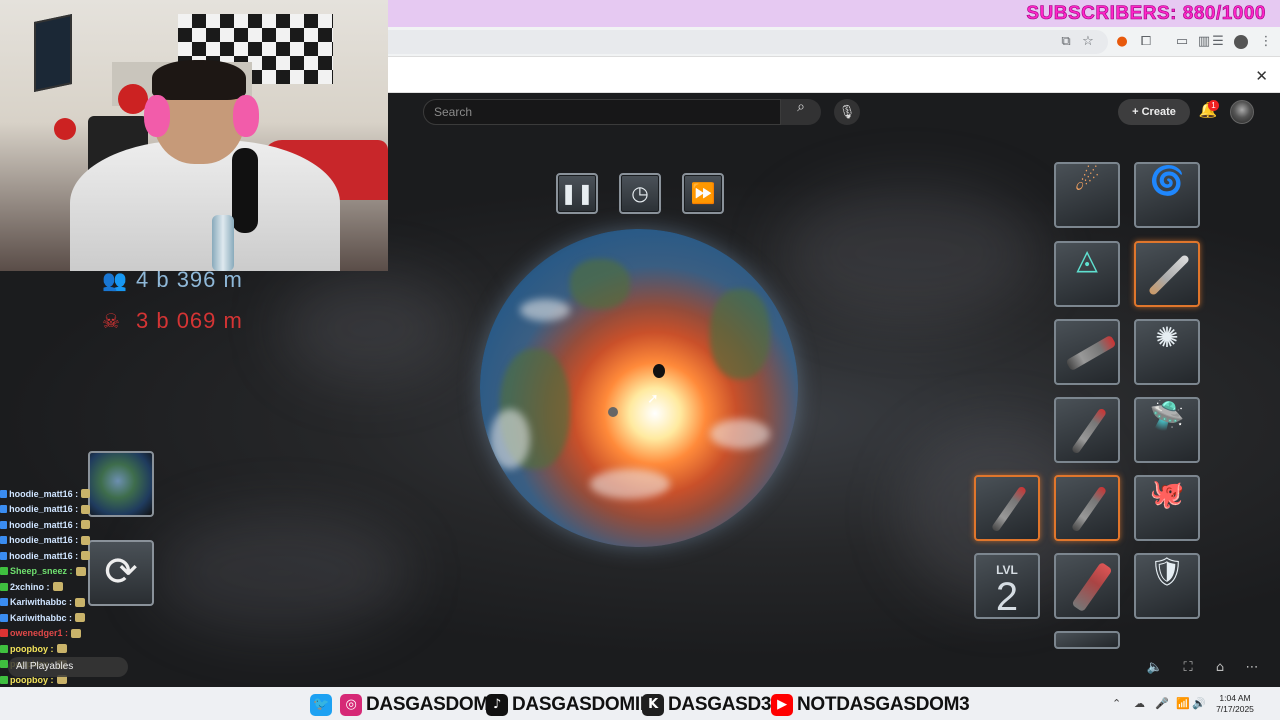  Describe the element at coordinates (121, 573) in the screenshot. I see `restart-button: ⟳` at that location.